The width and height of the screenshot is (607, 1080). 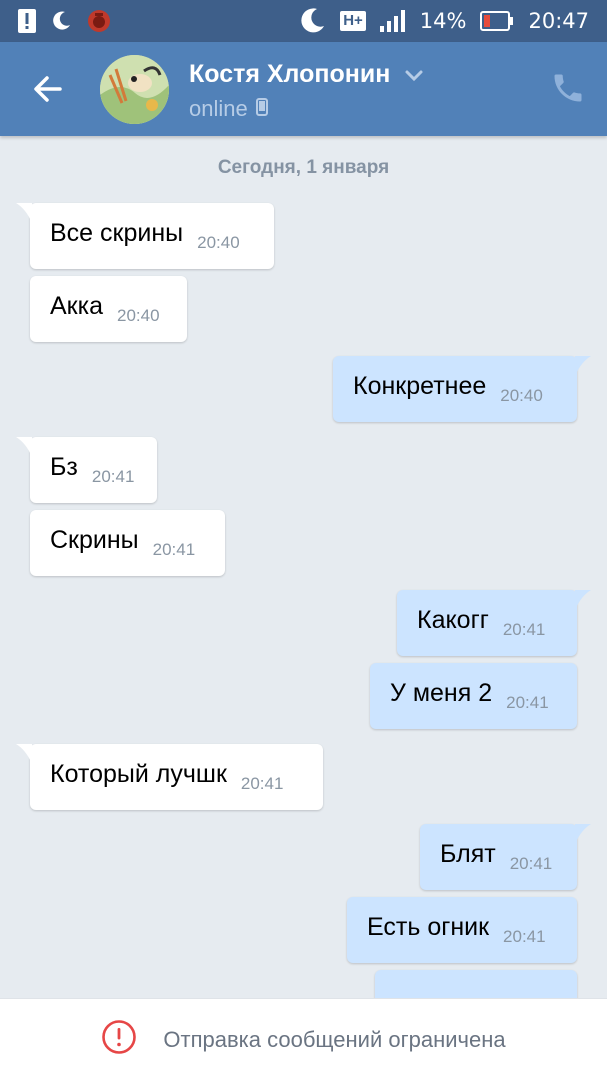 I want to click on message-incoming: Все скрины 20:40, so click(x=145, y=236).